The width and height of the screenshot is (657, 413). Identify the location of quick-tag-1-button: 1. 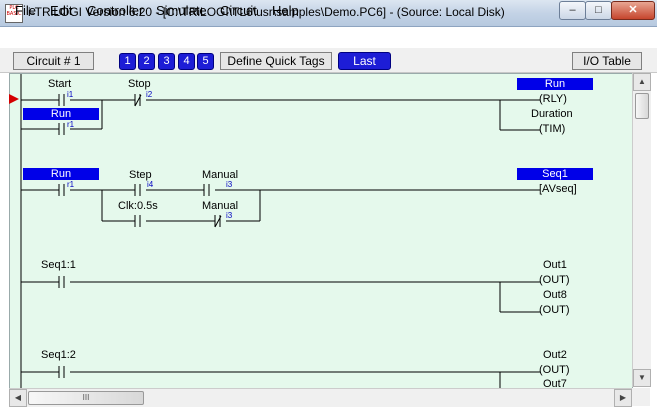
(127, 61).